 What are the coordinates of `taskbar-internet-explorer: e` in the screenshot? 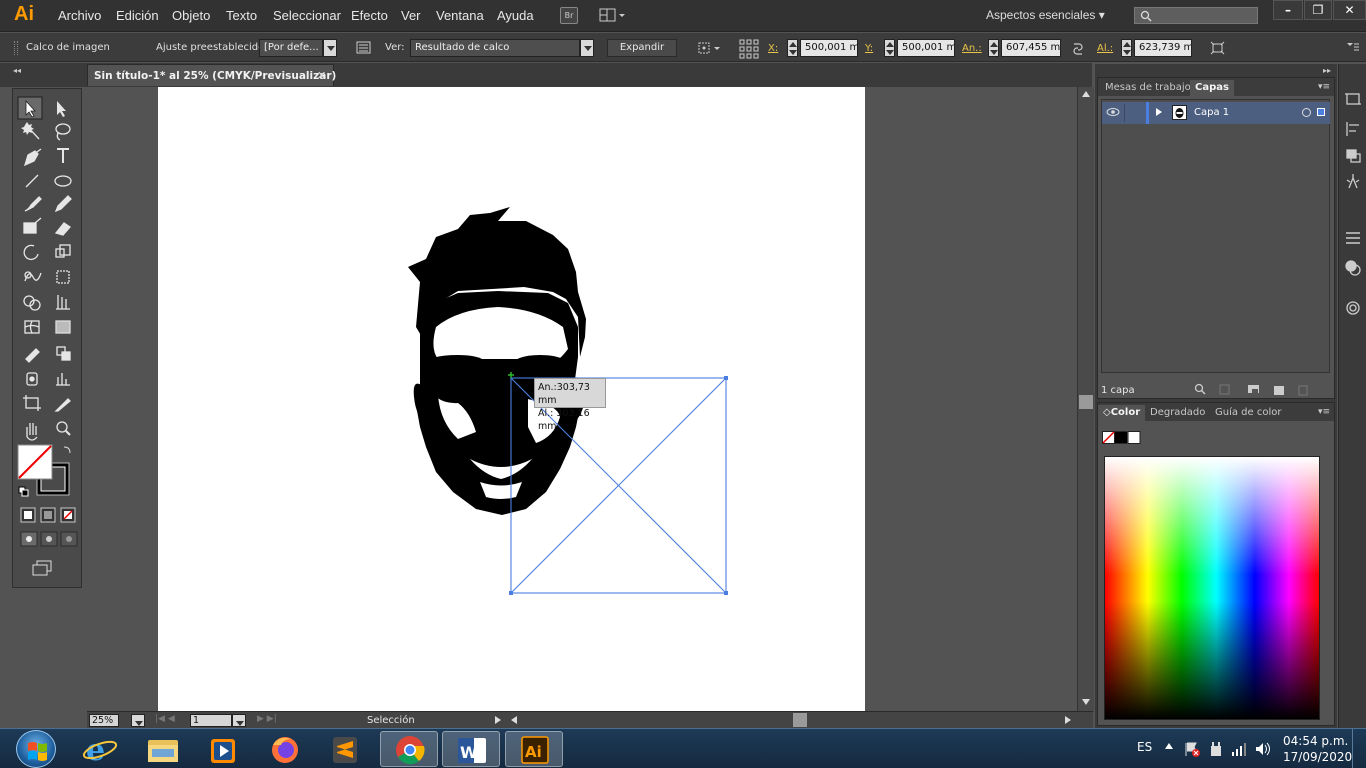 It's located at (101, 749).